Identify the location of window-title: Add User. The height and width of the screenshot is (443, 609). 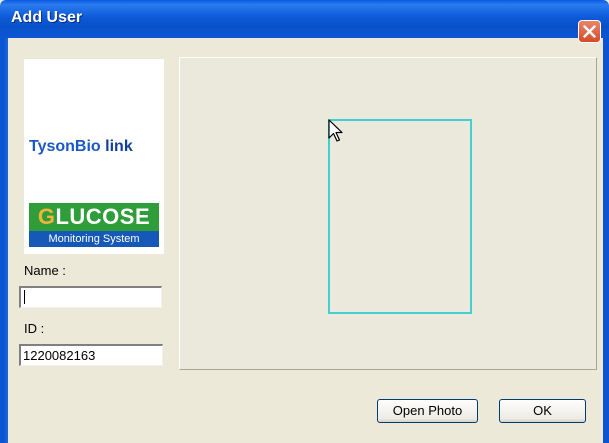
(47, 17).